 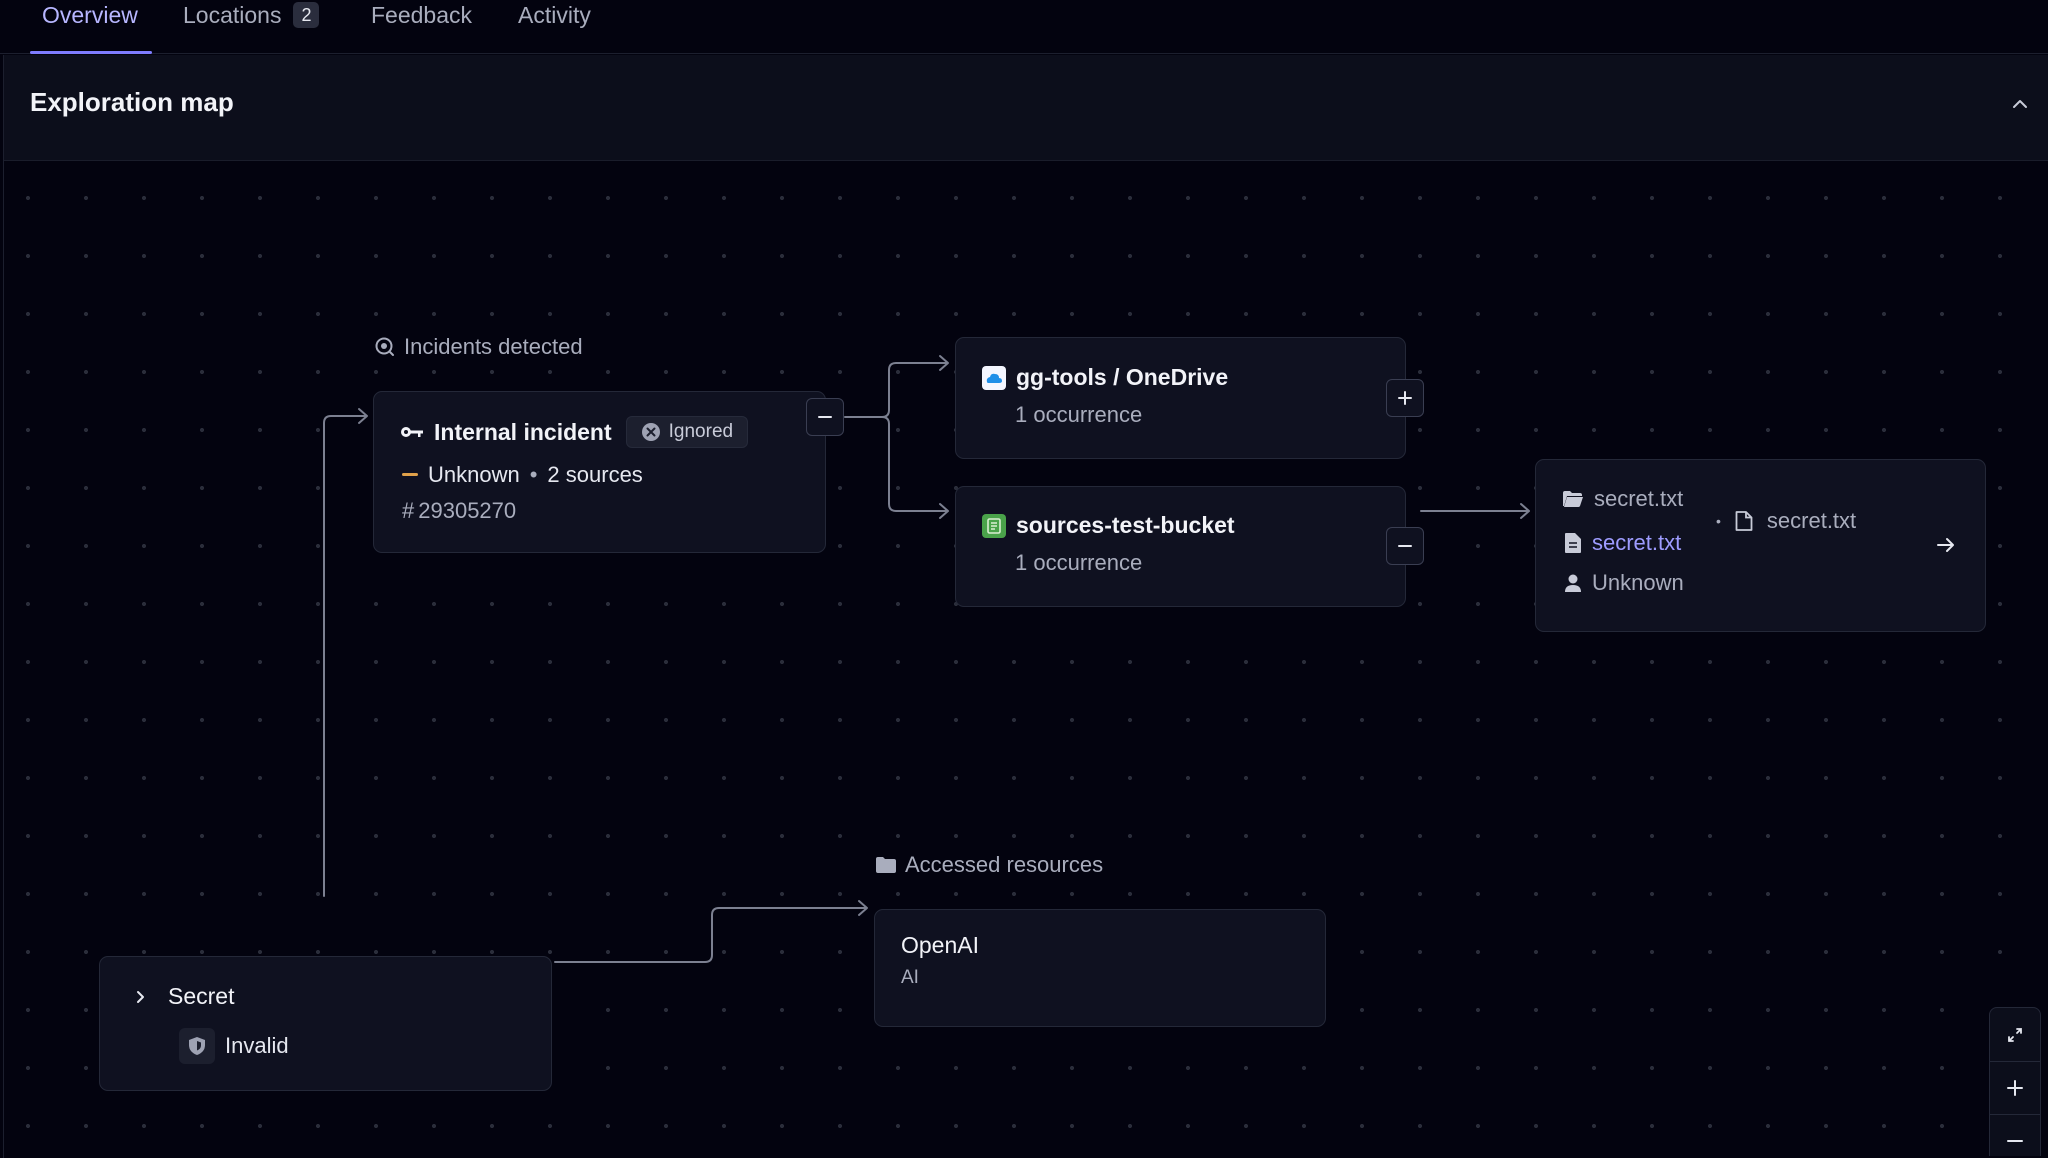 I want to click on hash-symbol: #, so click(x=408, y=510).